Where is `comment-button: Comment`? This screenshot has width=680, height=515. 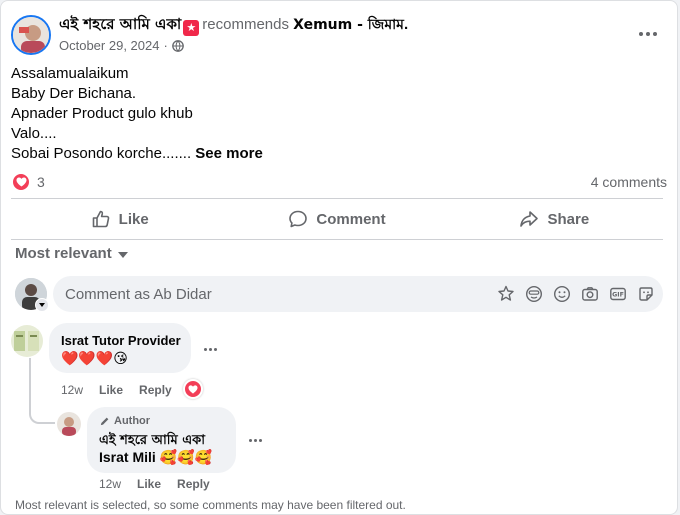 comment-button: Comment is located at coordinates (336, 219).